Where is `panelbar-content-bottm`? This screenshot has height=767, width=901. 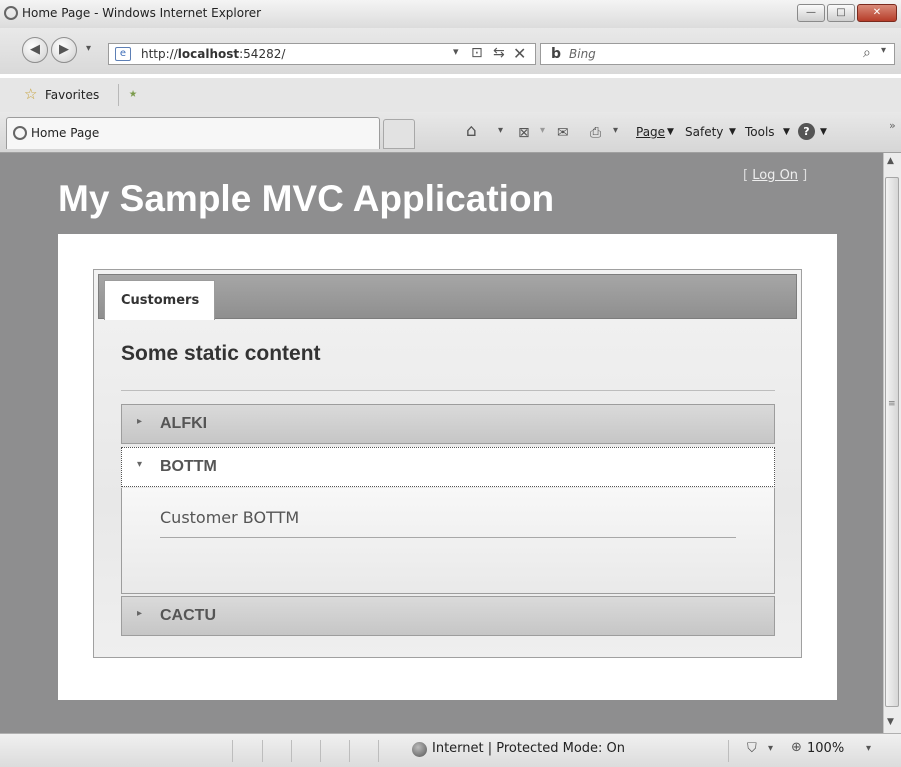
panelbar-content-bottm is located at coordinates (448, 541).